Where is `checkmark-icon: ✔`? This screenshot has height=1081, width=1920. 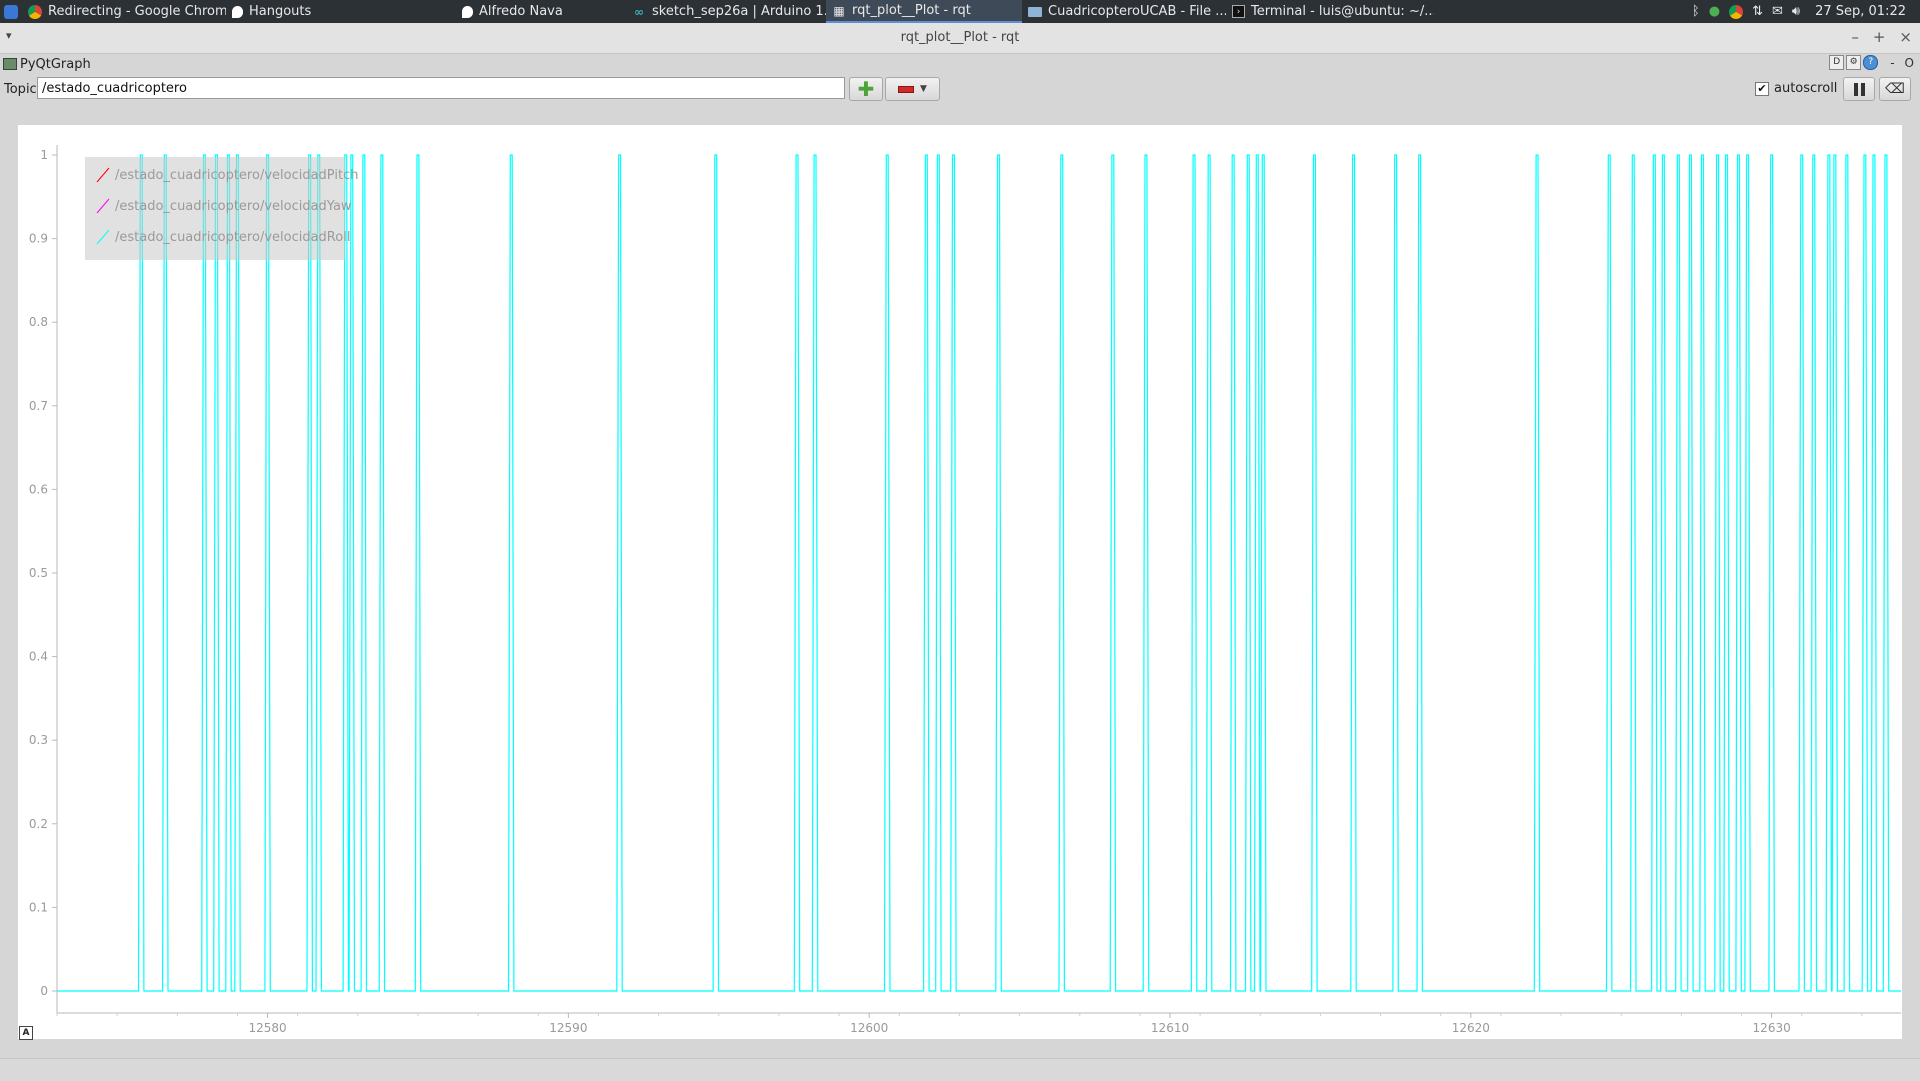
checkmark-icon: ✔ is located at coordinates (1762, 88).